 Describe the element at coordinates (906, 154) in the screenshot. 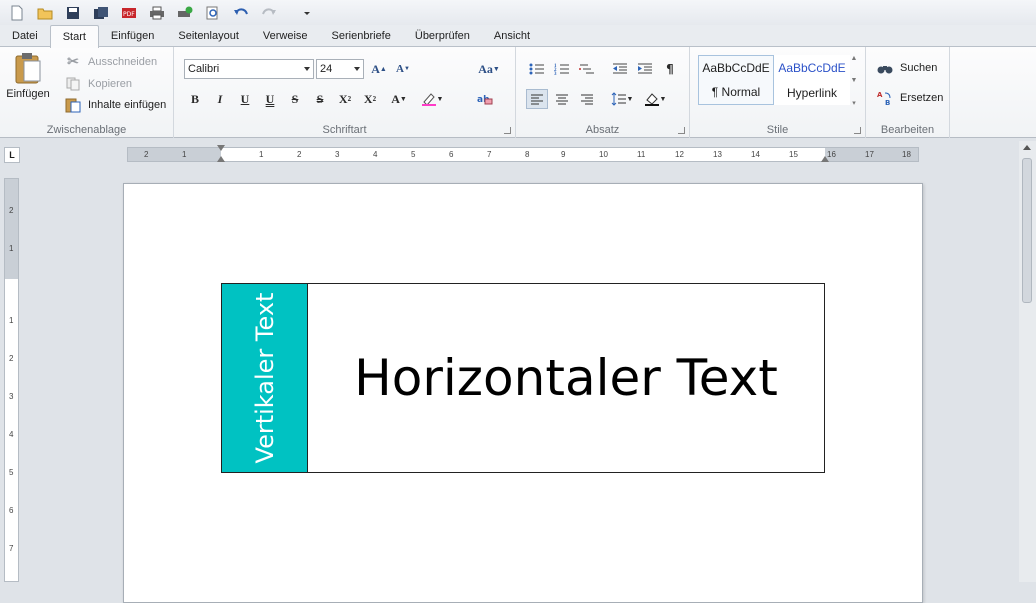

I see `ruler-h-label: 18` at that location.